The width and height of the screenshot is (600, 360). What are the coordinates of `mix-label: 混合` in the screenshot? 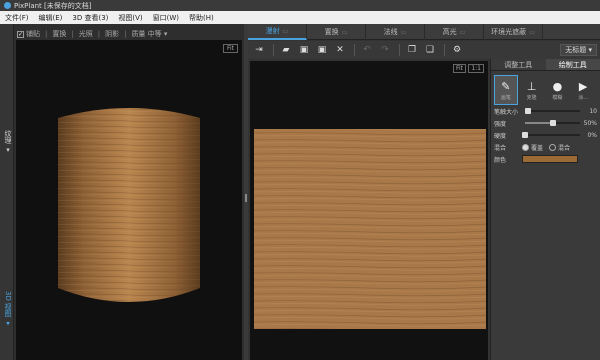 It's located at (564, 148).